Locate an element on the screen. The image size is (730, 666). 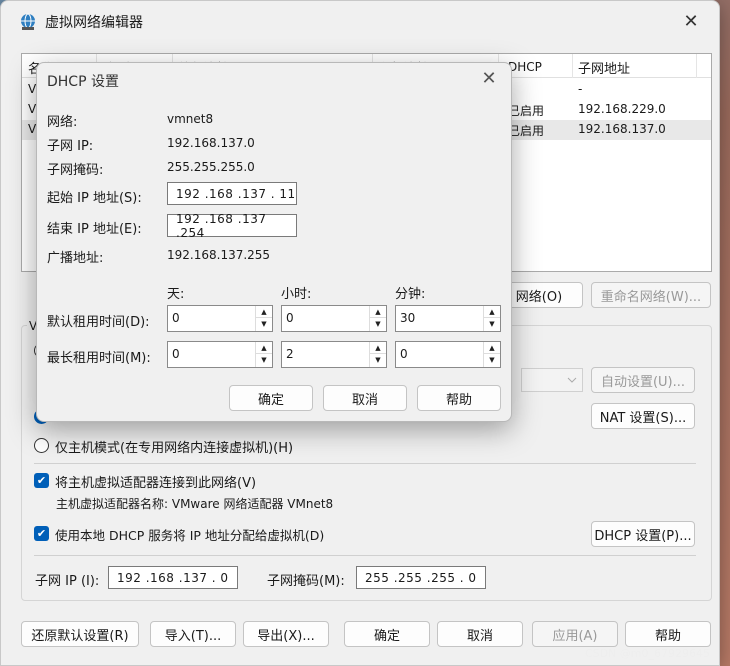
subnet-ip-label: 子网 IP: is located at coordinates (70, 146).